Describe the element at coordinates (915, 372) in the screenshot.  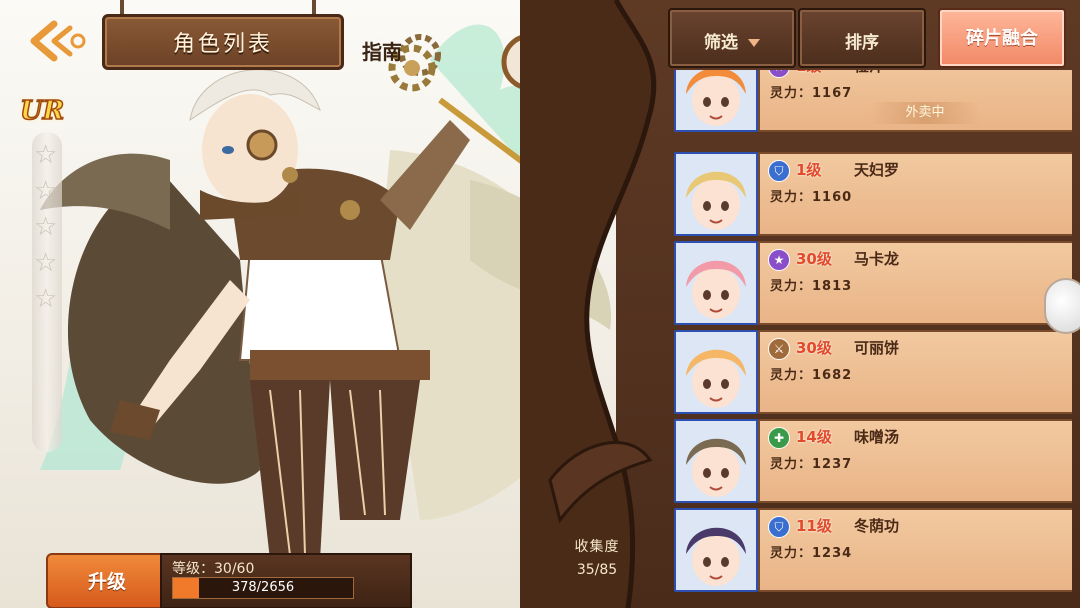
I see `character-info: ⚔ 30级 可丽饼 灵力：1682` at that location.